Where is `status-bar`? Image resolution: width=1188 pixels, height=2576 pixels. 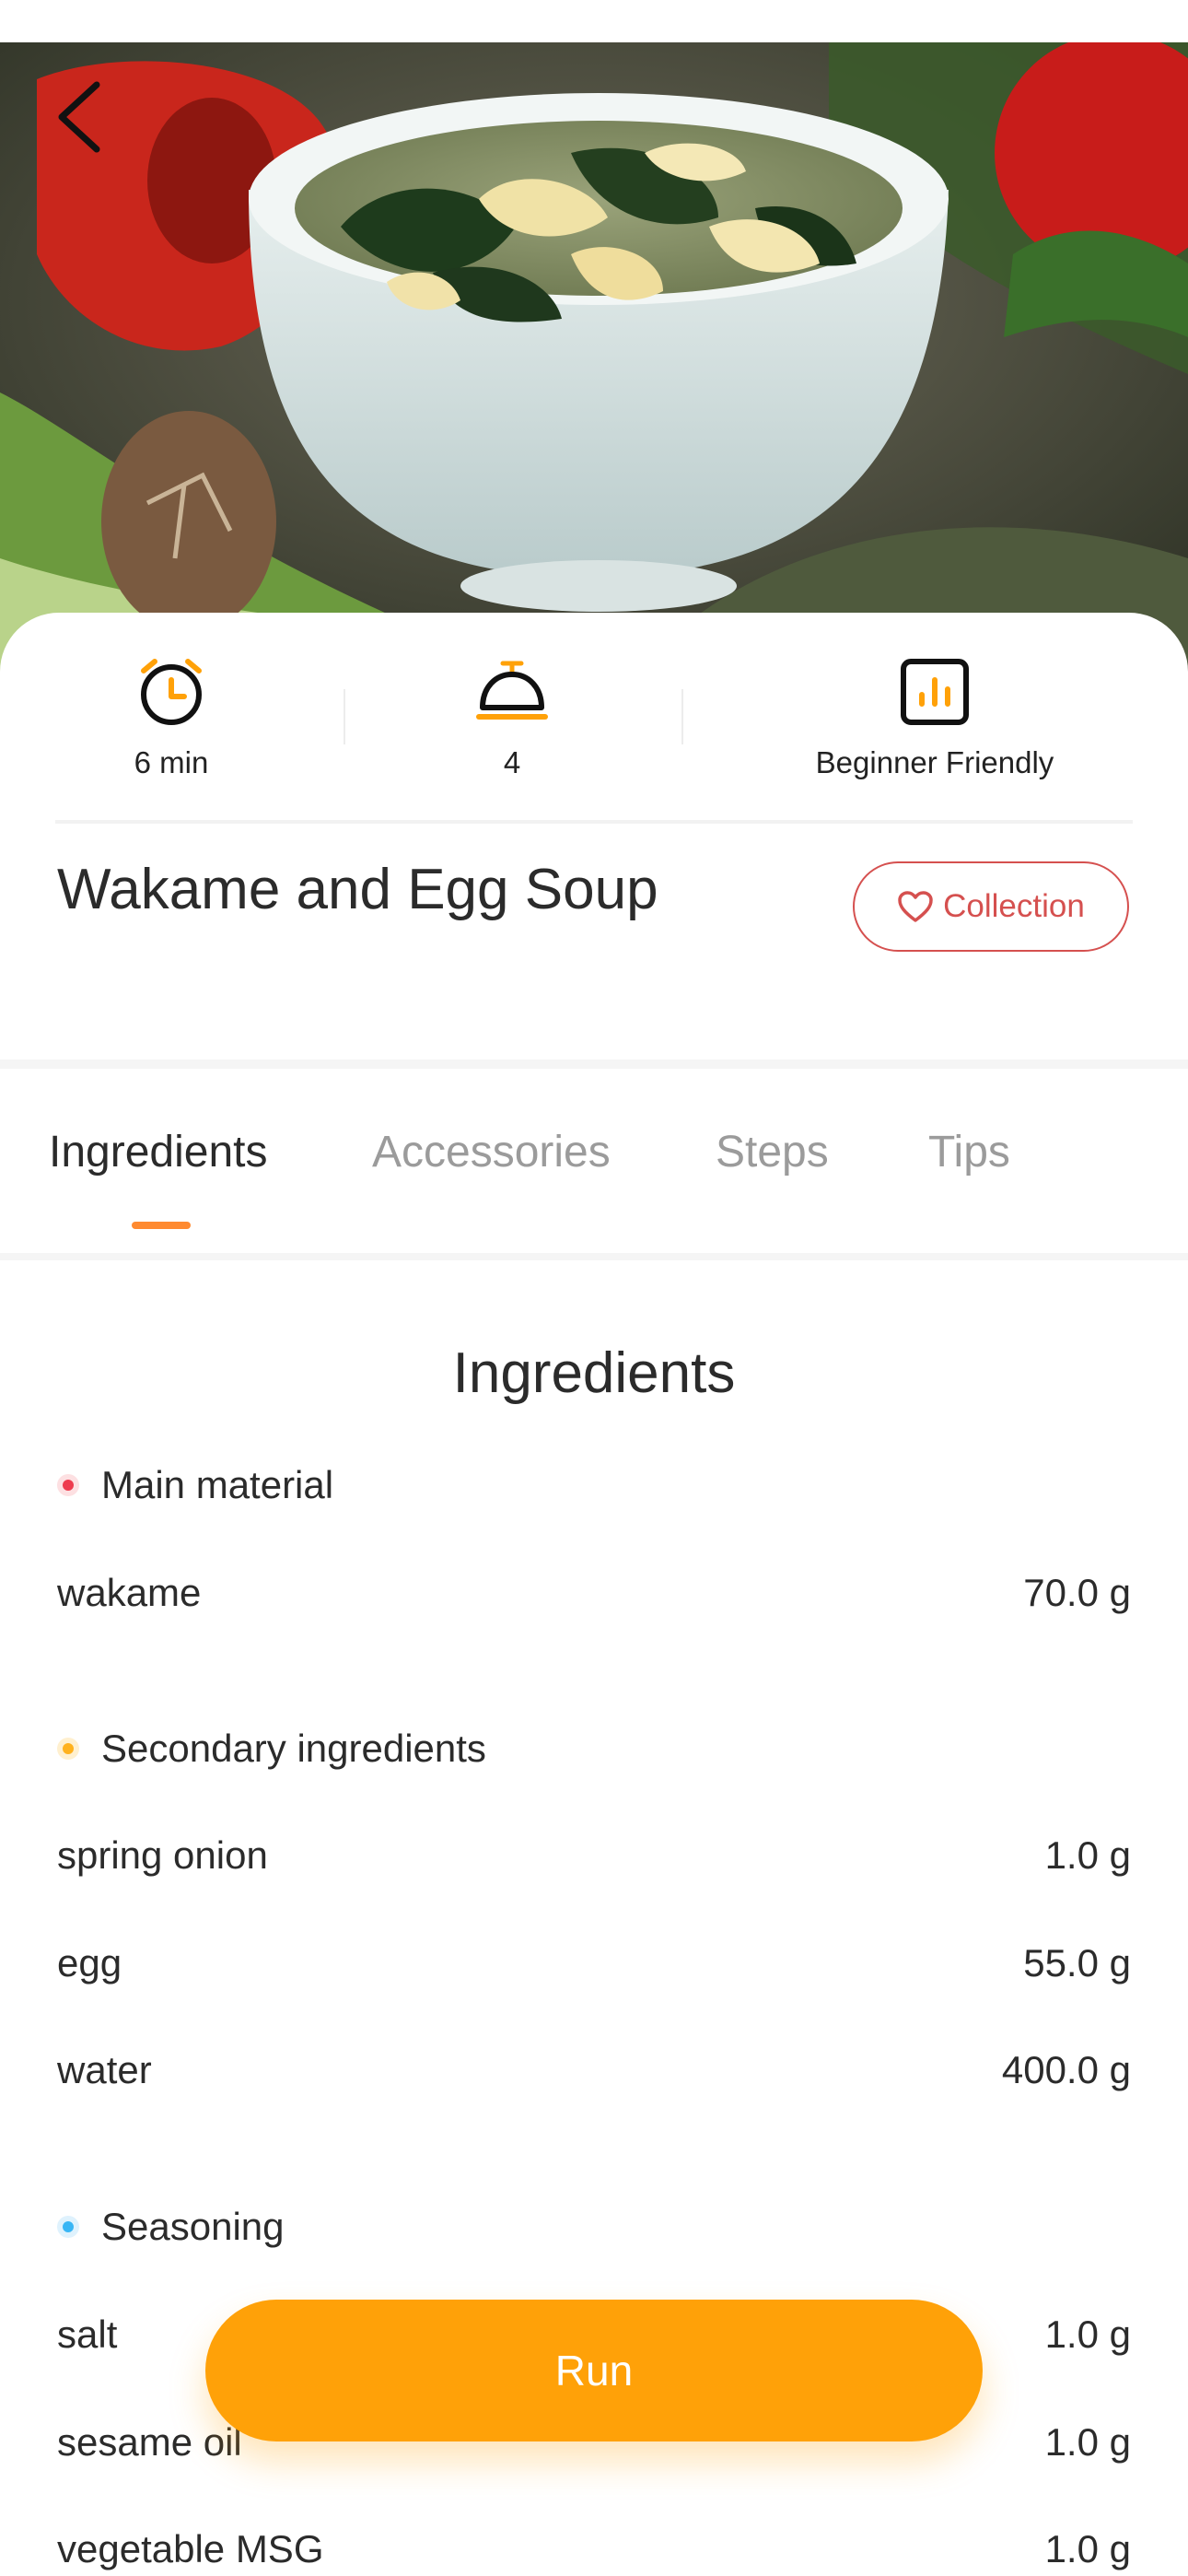 status-bar is located at coordinates (594, 21).